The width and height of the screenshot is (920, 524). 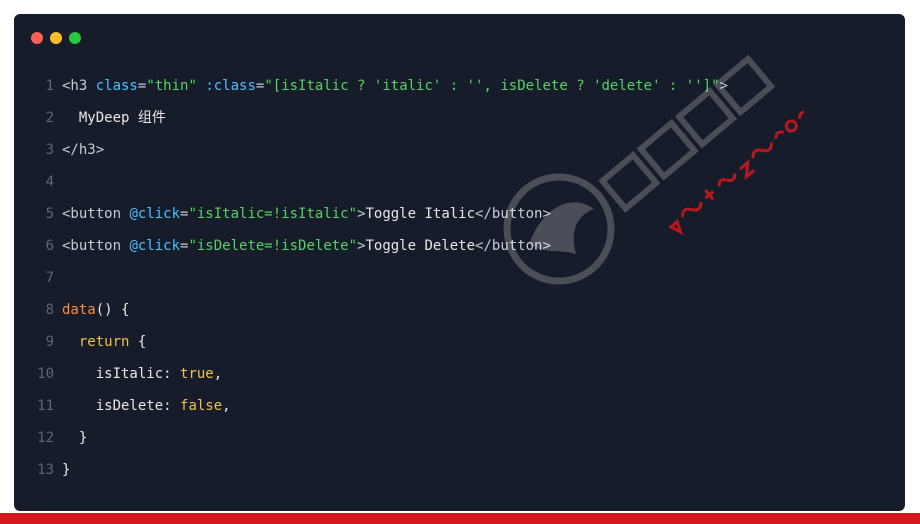 What do you see at coordinates (460, 518) in the screenshot?
I see `footer-accent-bar` at bounding box center [460, 518].